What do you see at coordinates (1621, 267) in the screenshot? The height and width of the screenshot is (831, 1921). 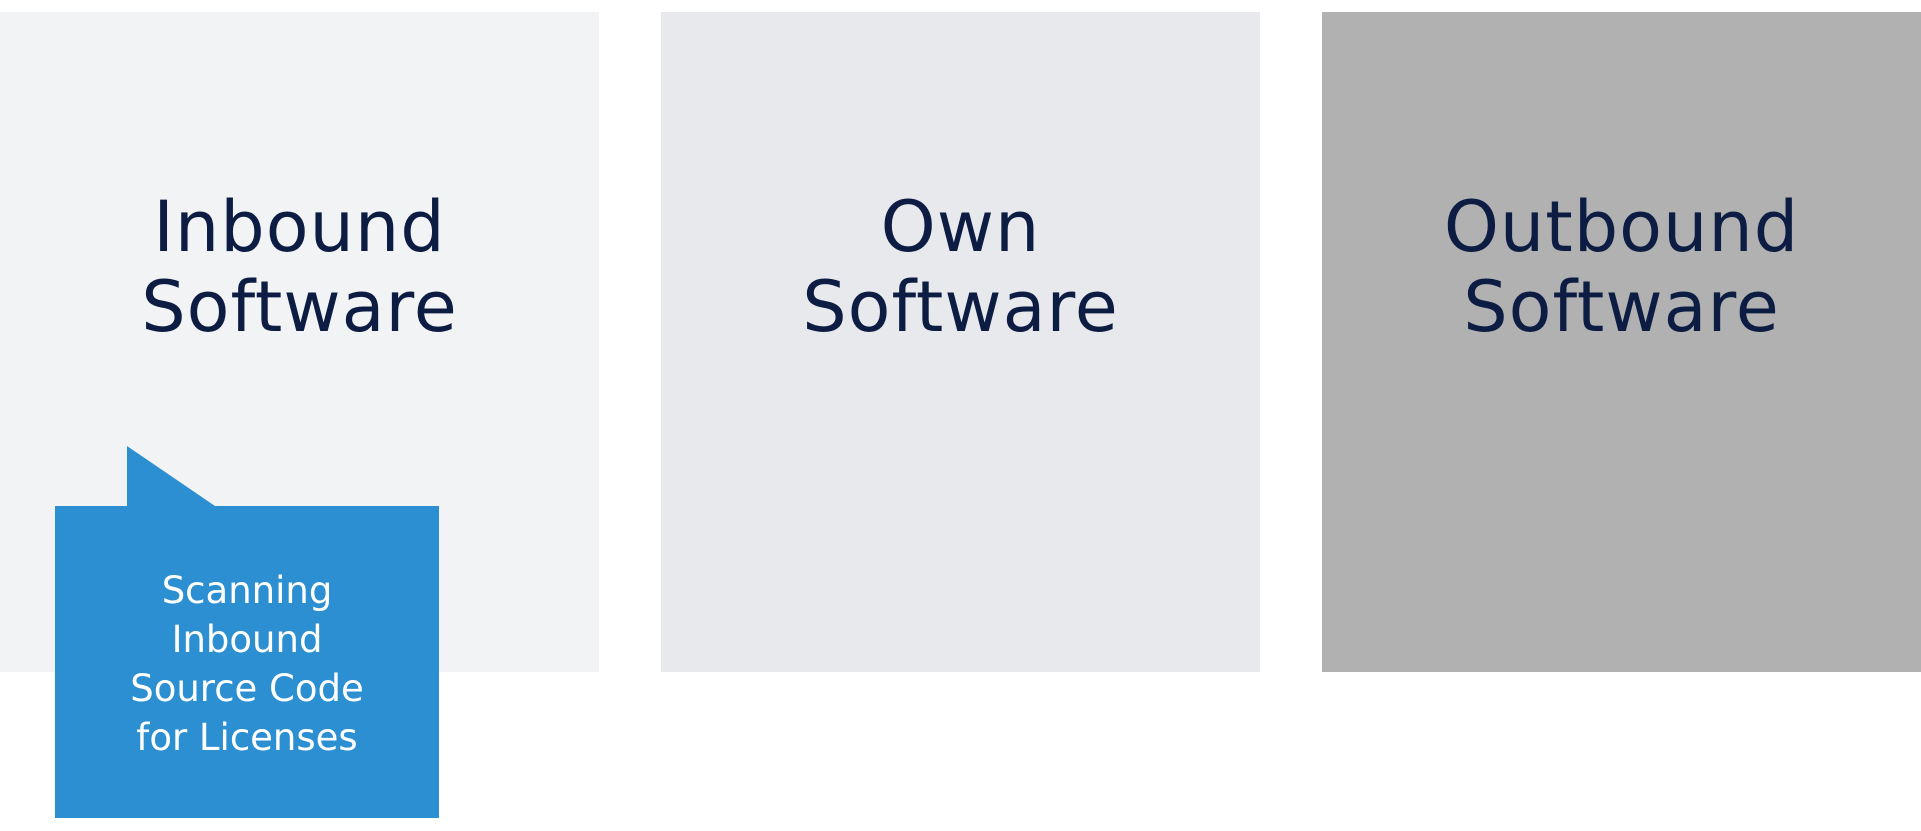 I see `outbound-software-title: Outbound Software` at bounding box center [1621, 267].